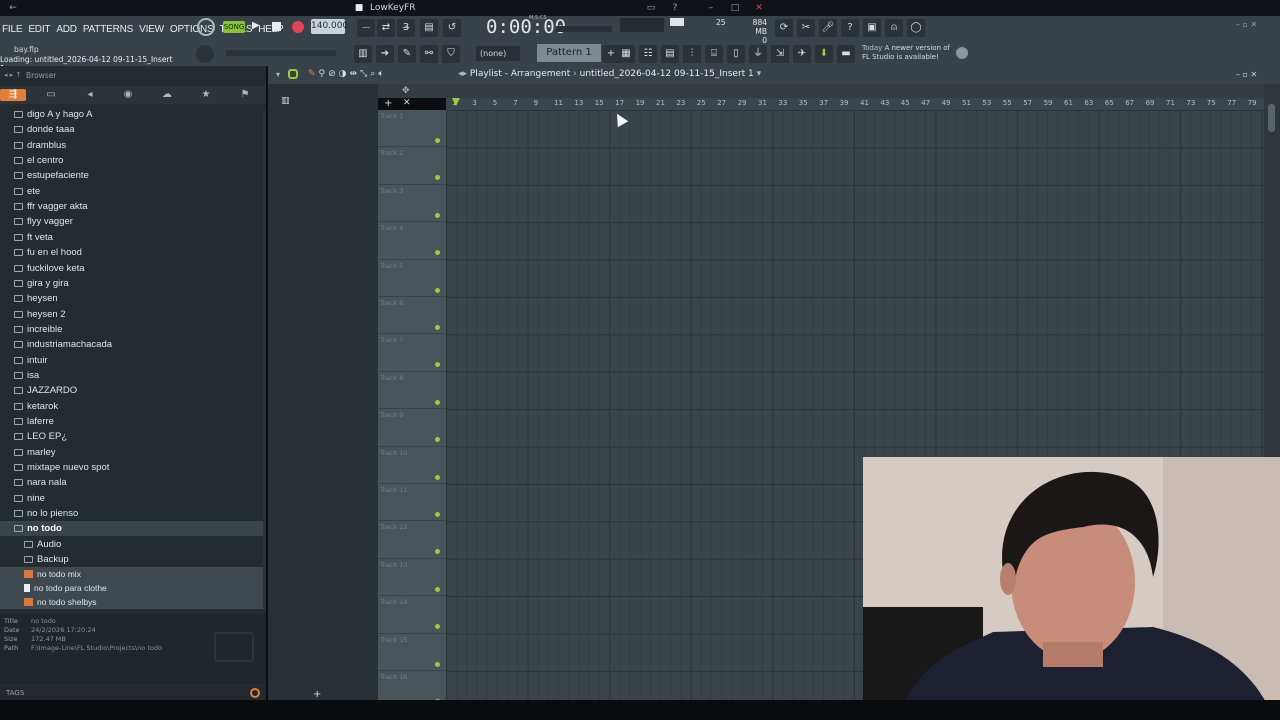  Describe the element at coordinates (407, 54) in the screenshot. I see `pencil-icon: ✎` at that location.